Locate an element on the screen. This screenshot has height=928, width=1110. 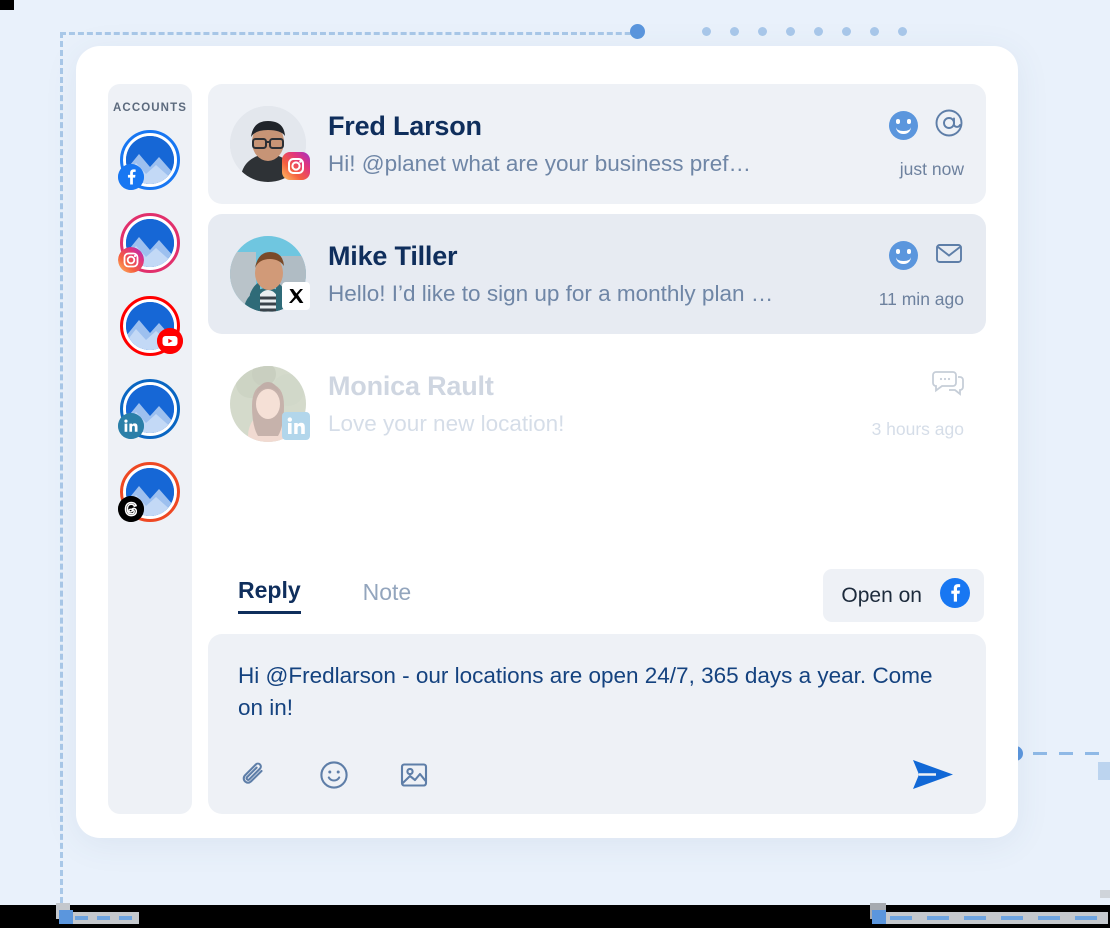
sidebar-account-linkedin is located at coordinates (149, 409).